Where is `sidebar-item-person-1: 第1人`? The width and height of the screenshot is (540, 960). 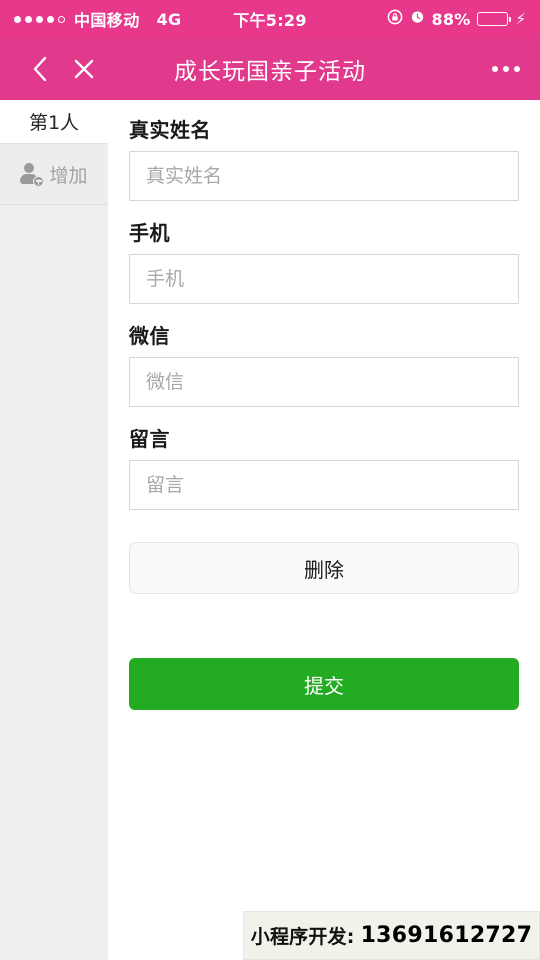 sidebar-item-person-1: 第1人 is located at coordinates (54, 121).